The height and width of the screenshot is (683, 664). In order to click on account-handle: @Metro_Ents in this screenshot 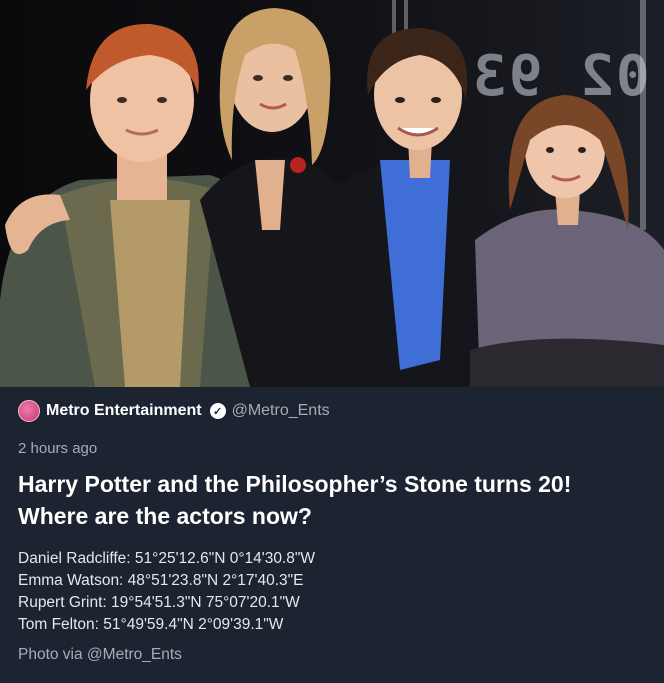, I will do `click(281, 411)`.